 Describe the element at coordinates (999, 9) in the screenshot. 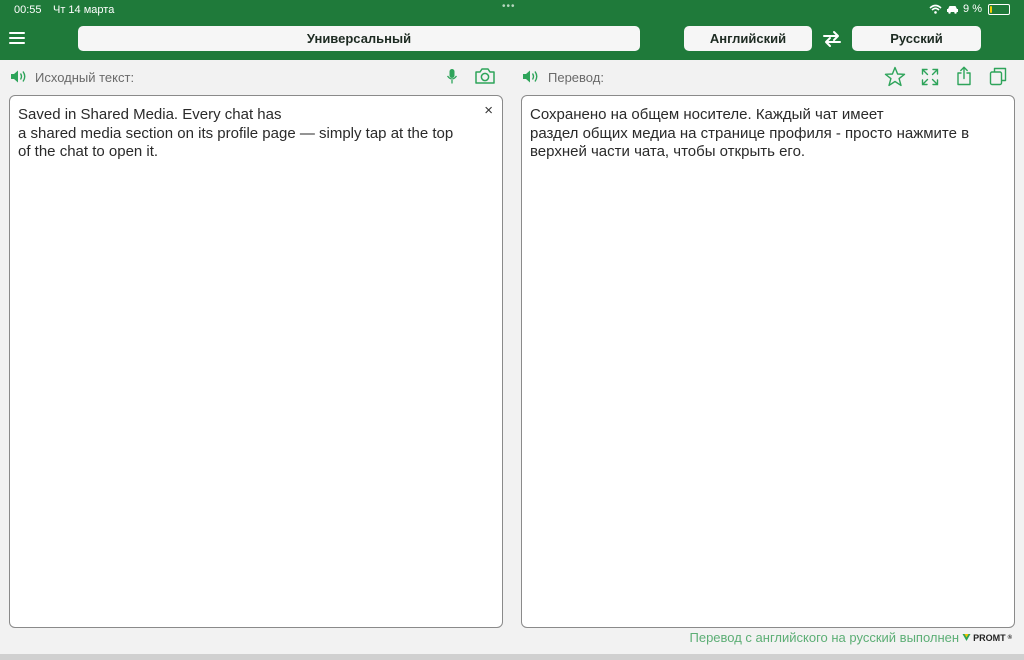

I see `battery-icon` at that location.